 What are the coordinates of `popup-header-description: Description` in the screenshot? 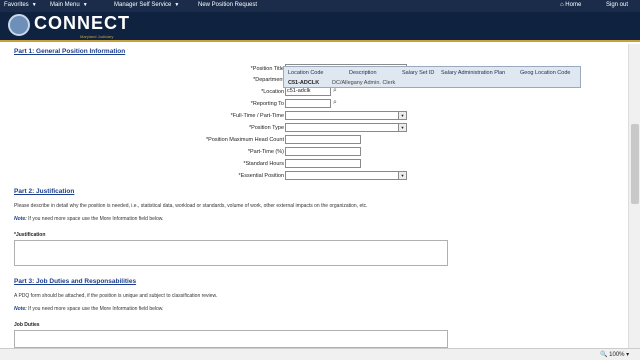 It's located at (363, 73).